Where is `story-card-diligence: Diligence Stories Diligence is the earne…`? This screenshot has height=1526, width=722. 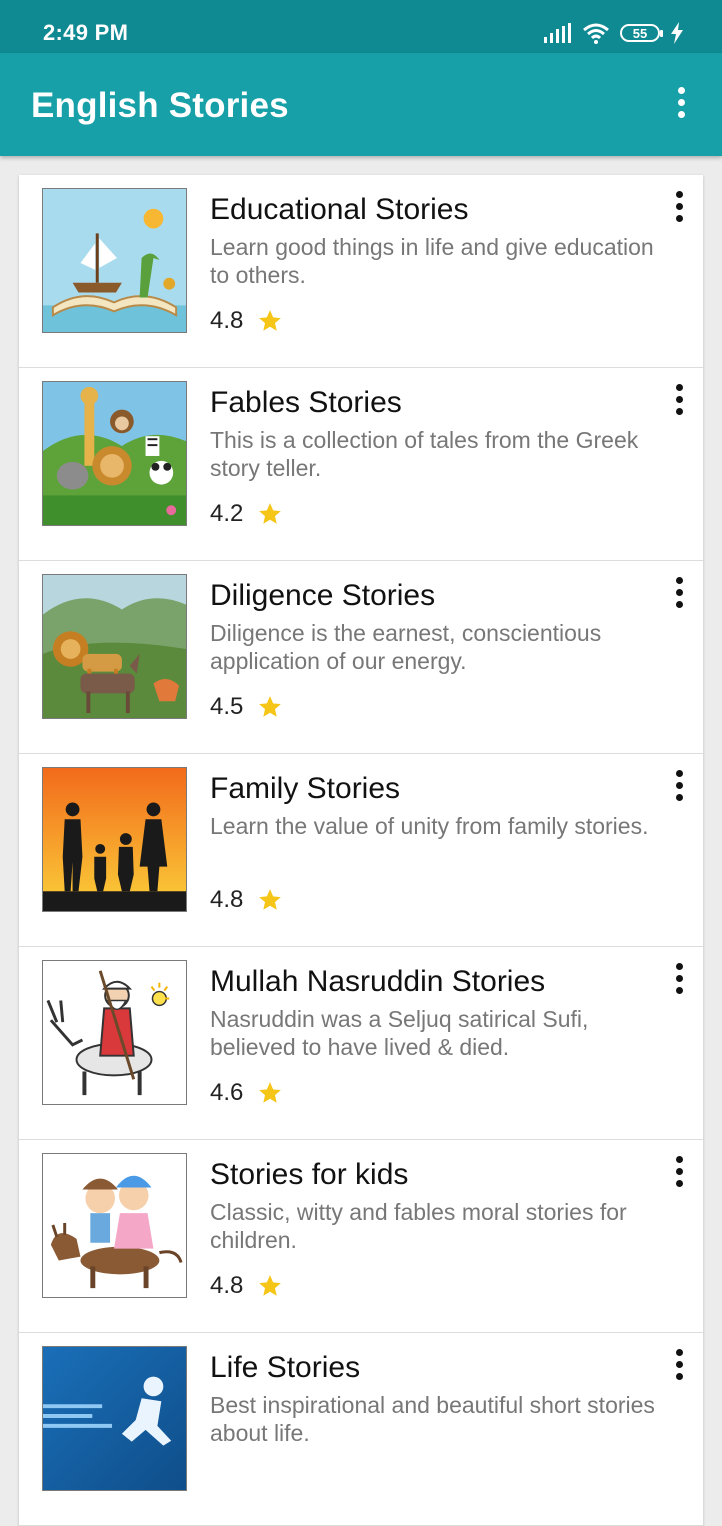
story-card-diligence: Diligence Stories Diligence is the earne… is located at coordinates (361, 657).